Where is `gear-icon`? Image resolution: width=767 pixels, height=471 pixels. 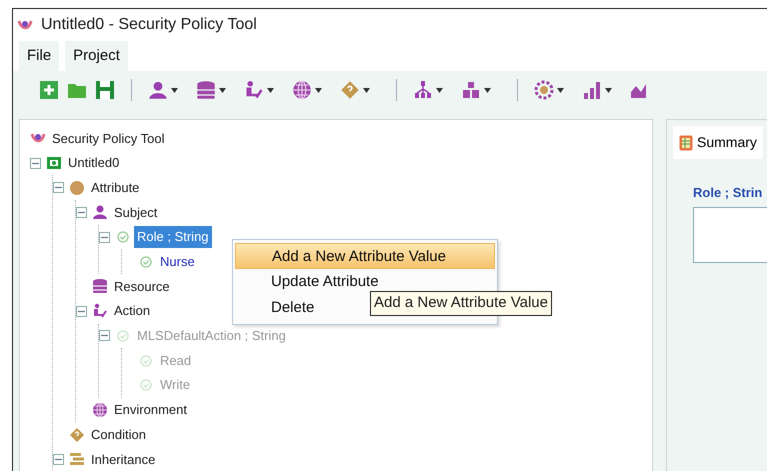
gear-icon is located at coordinates (544, 90).